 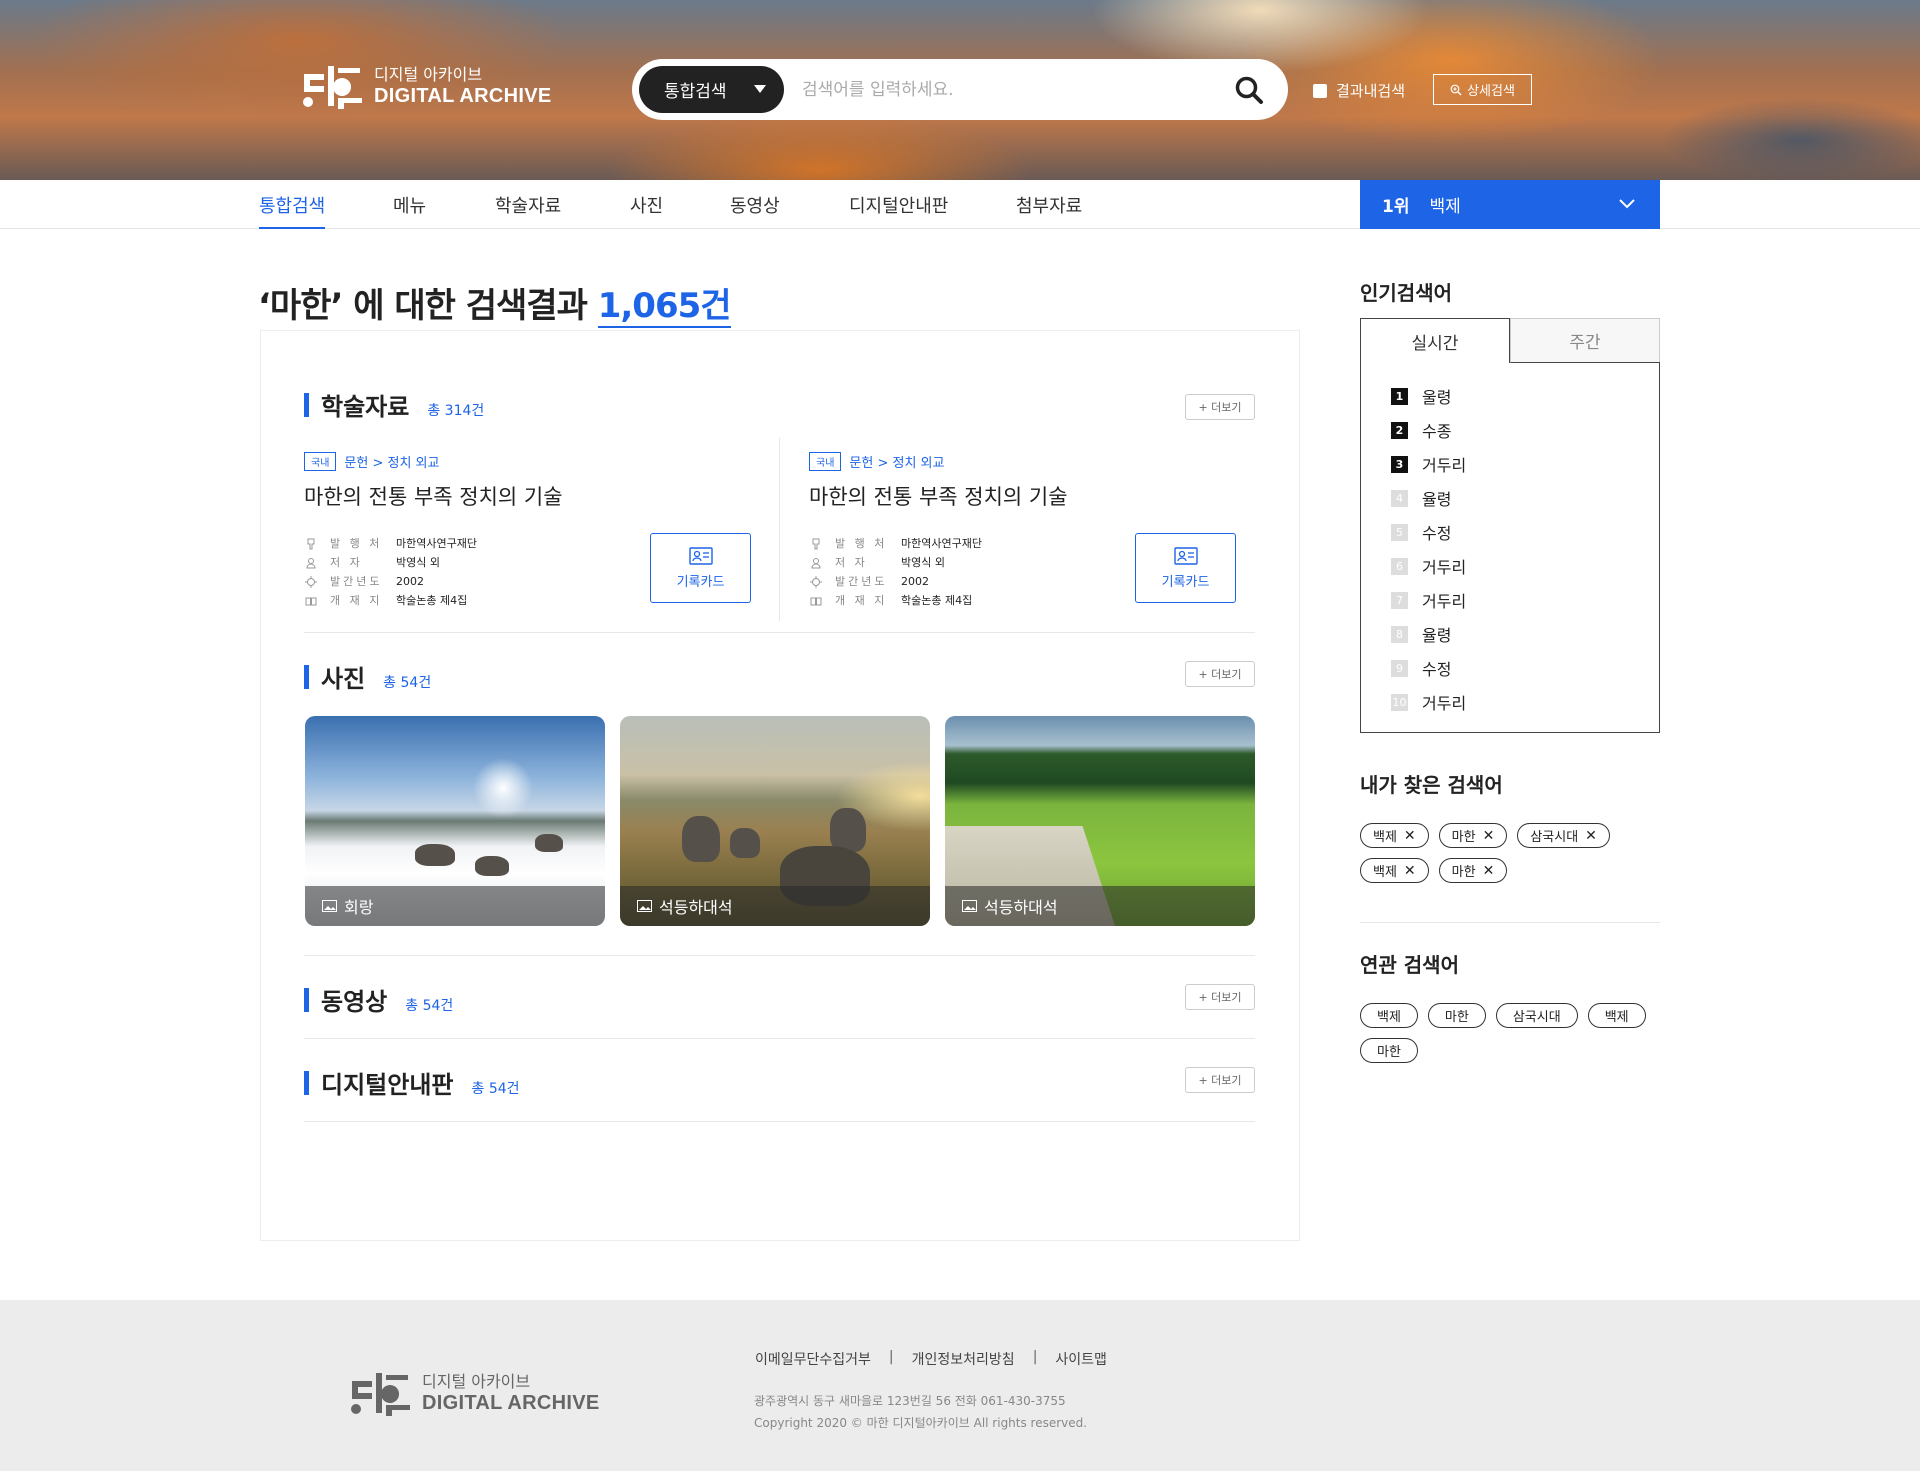 What do you see at coordinates (1510, 204) in the screenshot?
I see `rank-ticker-dropdown: 1위 백제` at bounding box center [1510, 204].